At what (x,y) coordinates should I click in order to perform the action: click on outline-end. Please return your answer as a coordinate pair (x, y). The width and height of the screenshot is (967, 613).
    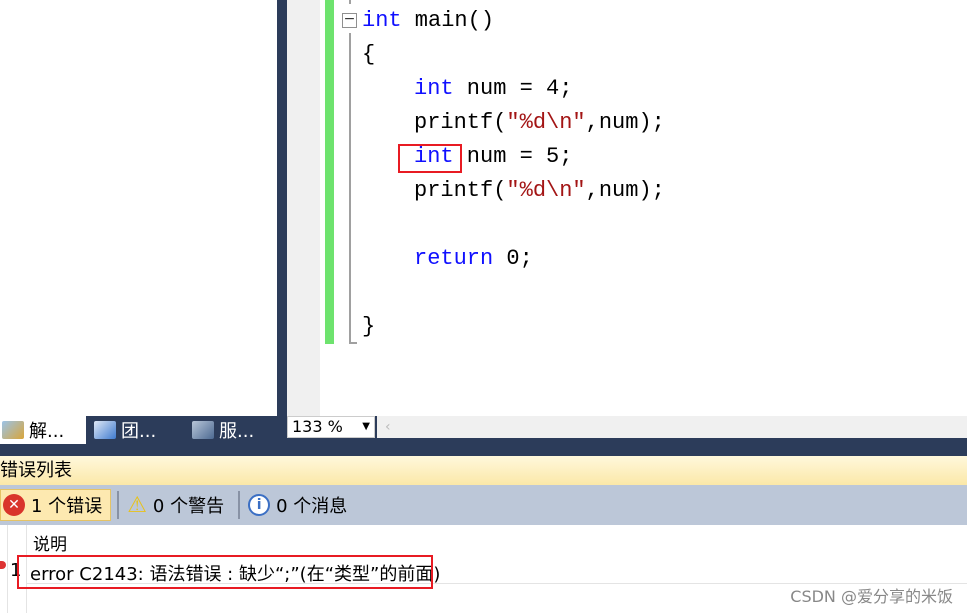
    Looking at the image, I should click on (353, 343).